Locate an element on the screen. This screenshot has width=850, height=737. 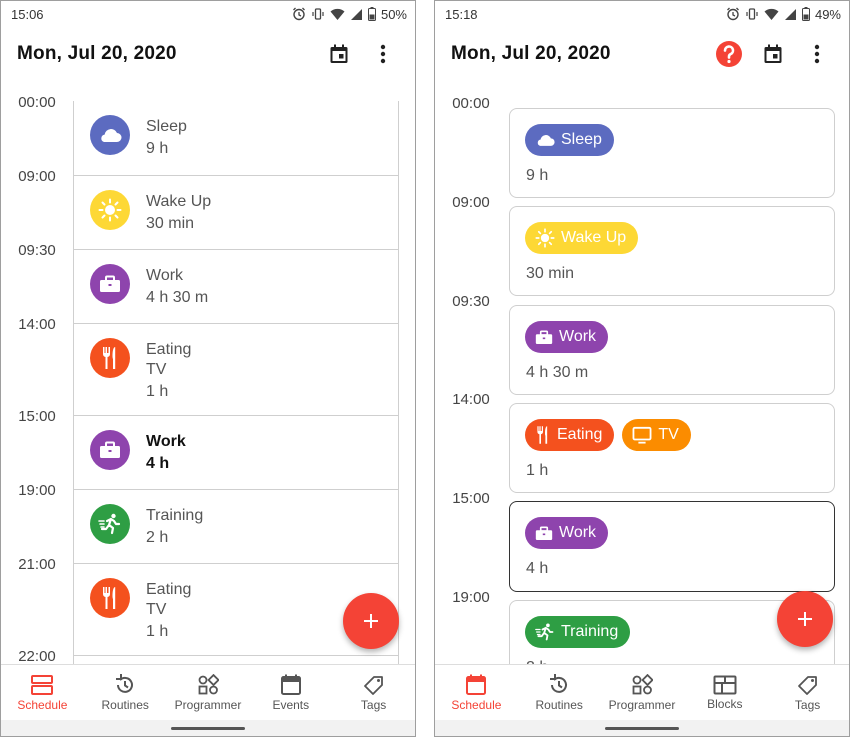
tag-chip: Wake Up is located at coordinates (582, 238).